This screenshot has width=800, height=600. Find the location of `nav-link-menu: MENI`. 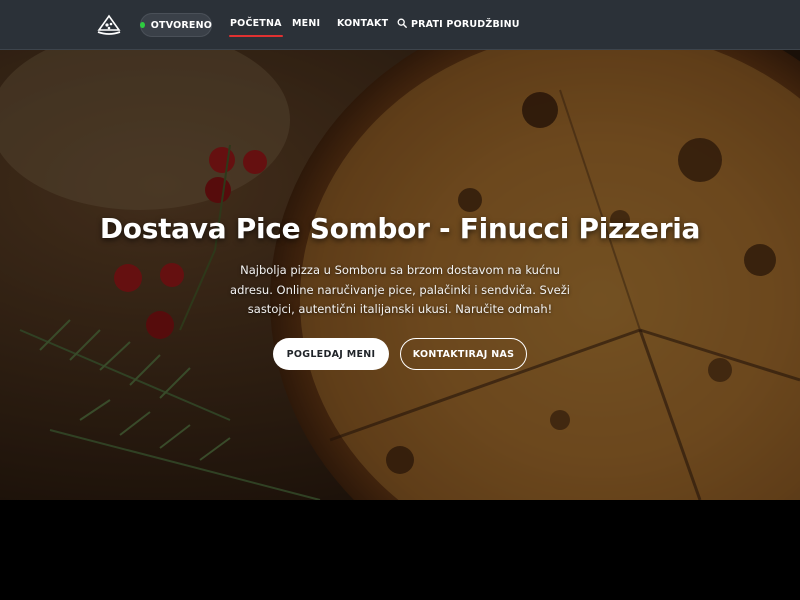

nav-link-menu: MENI is located at coordinates (306, 23).